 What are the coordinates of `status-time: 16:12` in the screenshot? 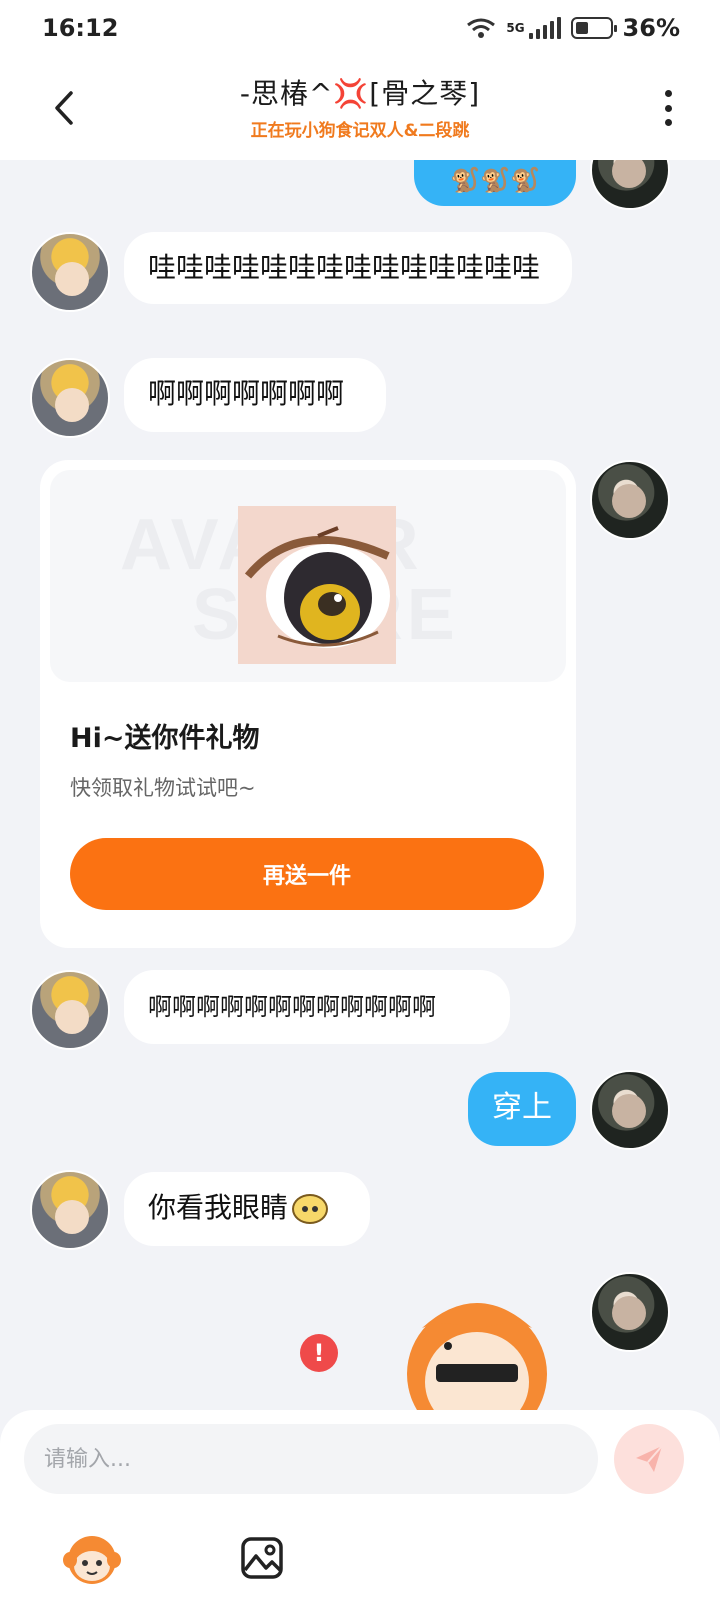 It's located at (80, 28).